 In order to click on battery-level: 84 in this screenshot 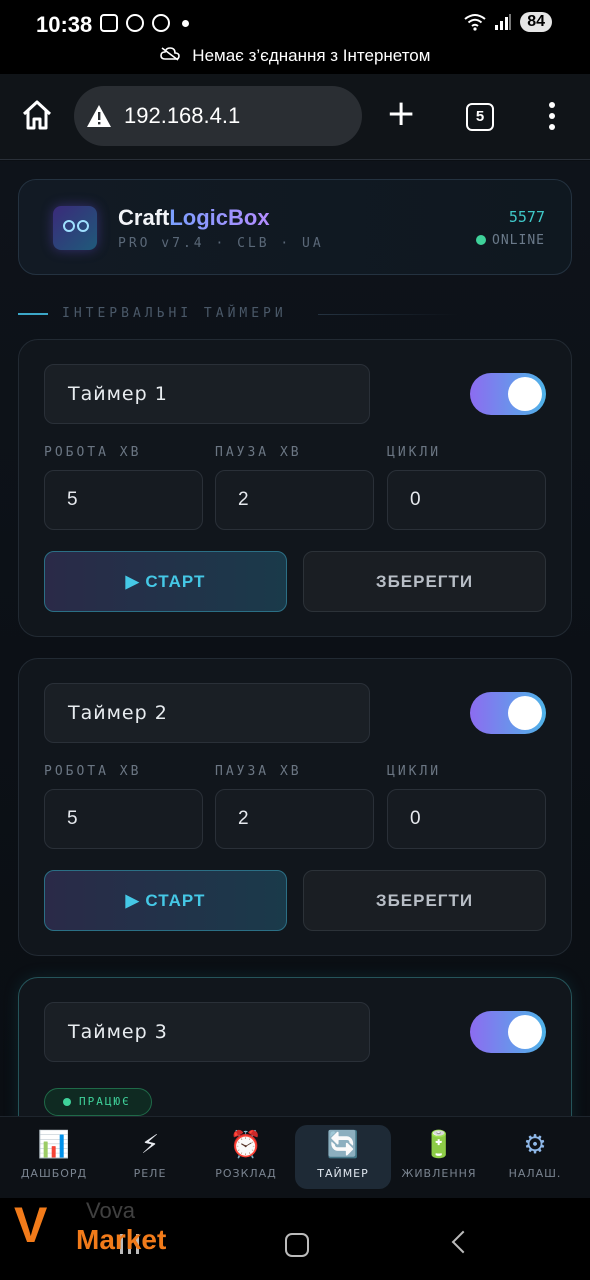, I will do `click(536, 22)`.